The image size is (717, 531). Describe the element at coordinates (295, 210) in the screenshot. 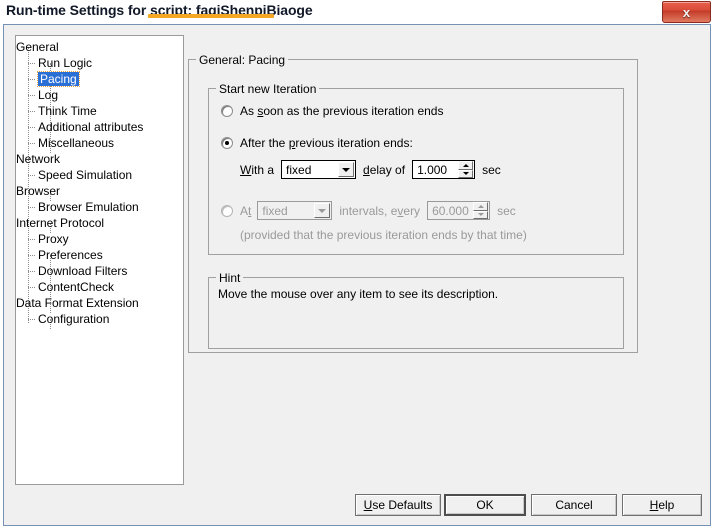

I see `interval-type-combo: fixed` at that location.